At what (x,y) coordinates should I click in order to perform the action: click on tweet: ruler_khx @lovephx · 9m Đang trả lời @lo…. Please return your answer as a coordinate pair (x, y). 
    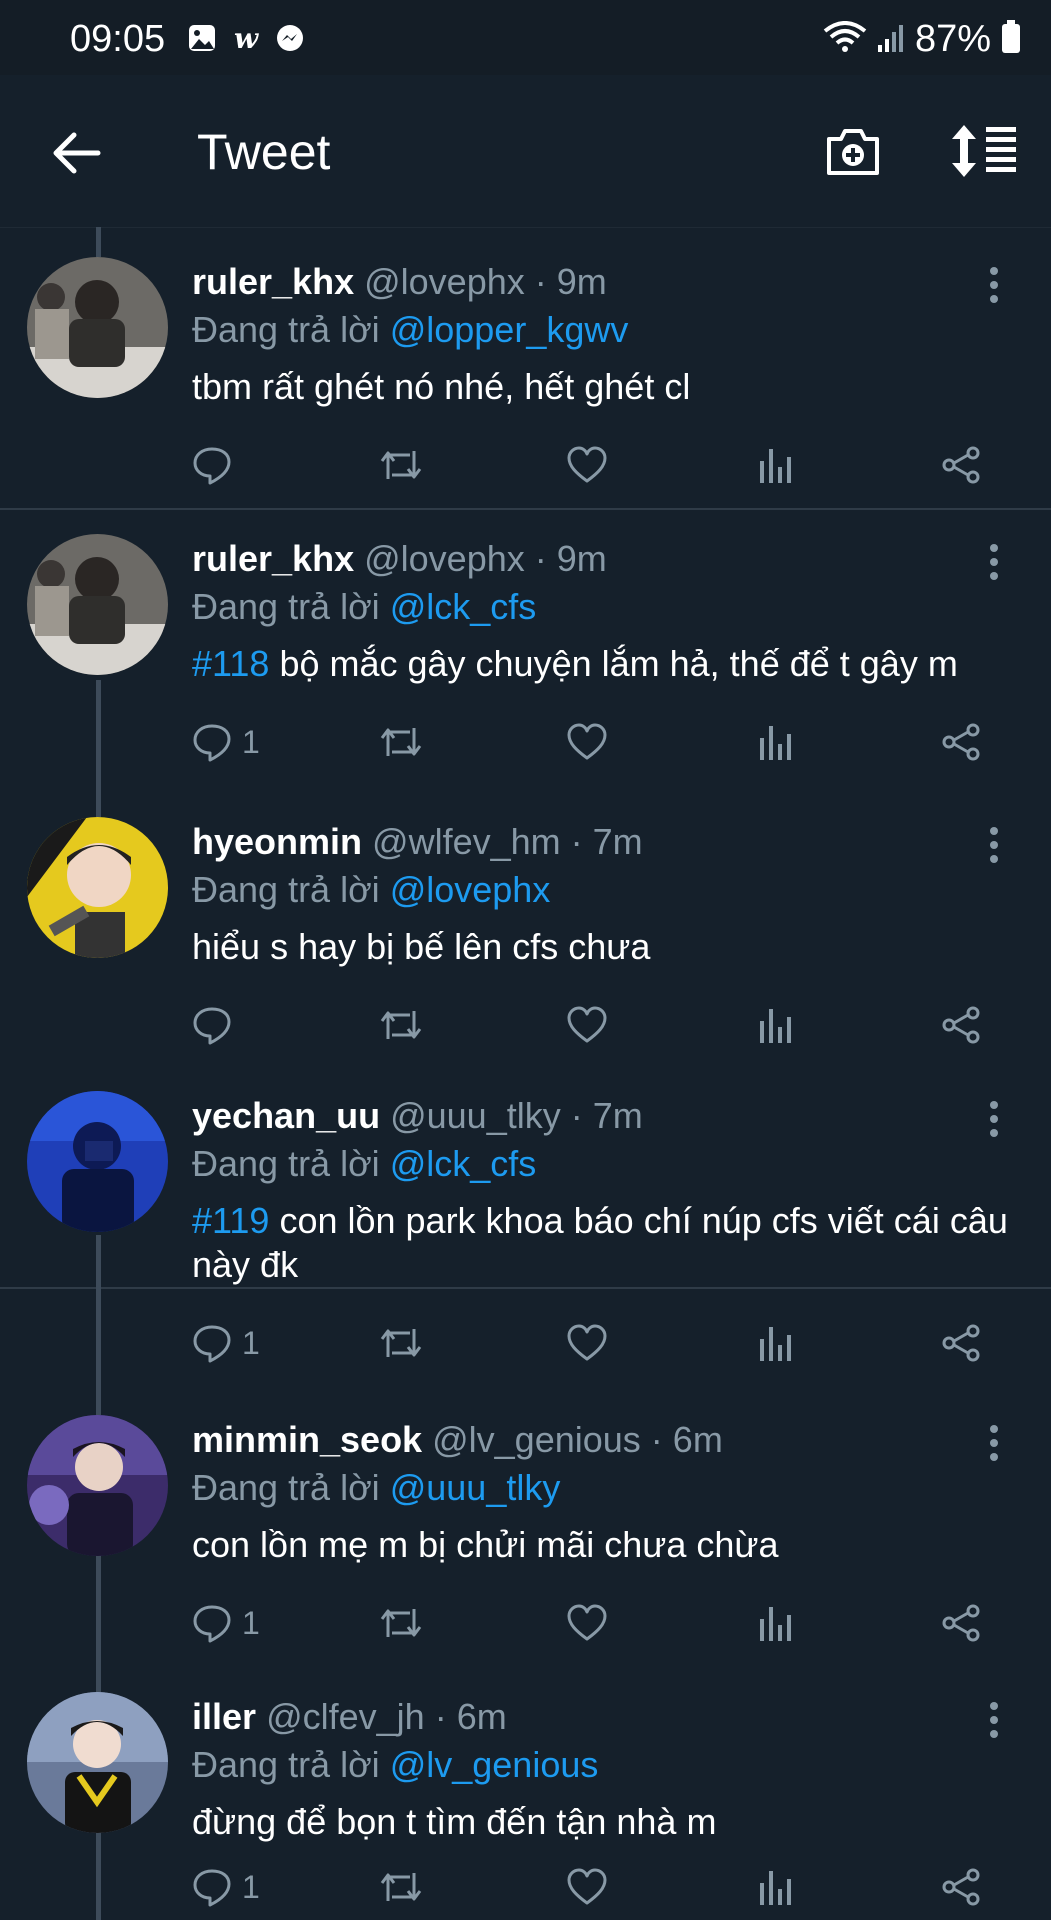
    Looking at the image, I should click on (525, 368).